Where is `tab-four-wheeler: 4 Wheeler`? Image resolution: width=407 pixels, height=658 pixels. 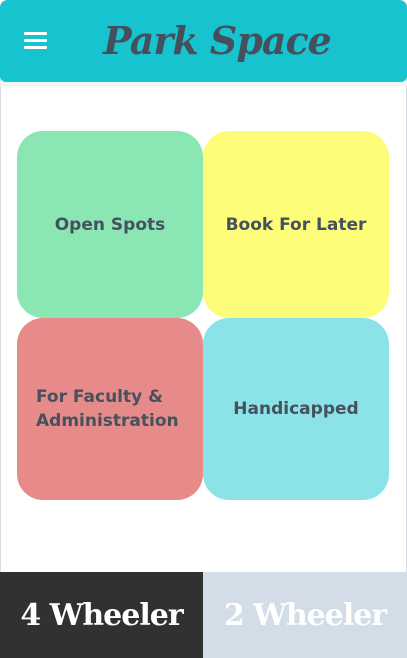
tab-four-wheeler: 4 Wheeler is located at coordinates (101, 615).